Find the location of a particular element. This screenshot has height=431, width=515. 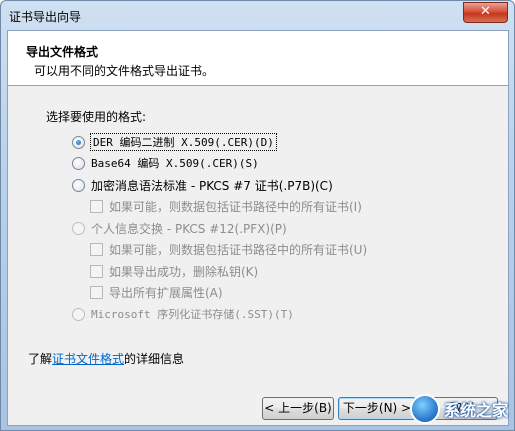

next-button: 下一步(N) > is located at coordinates (377, 408).